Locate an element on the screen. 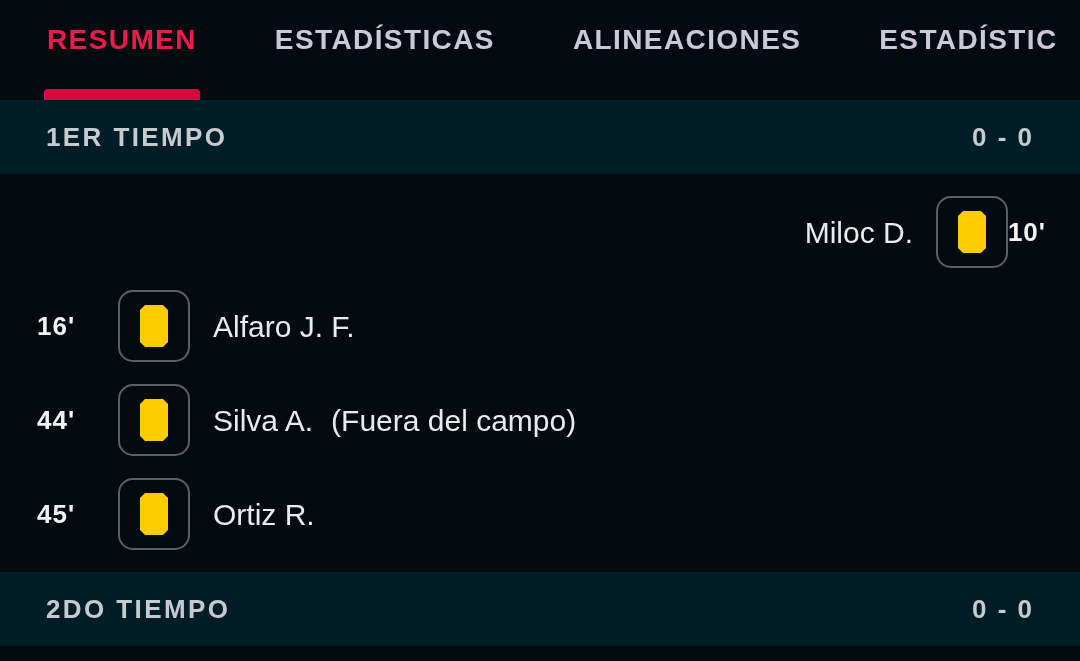 The width and height of the screenshot is (1080, 661). event-minute: 16' is located at coordinates (56, 326).